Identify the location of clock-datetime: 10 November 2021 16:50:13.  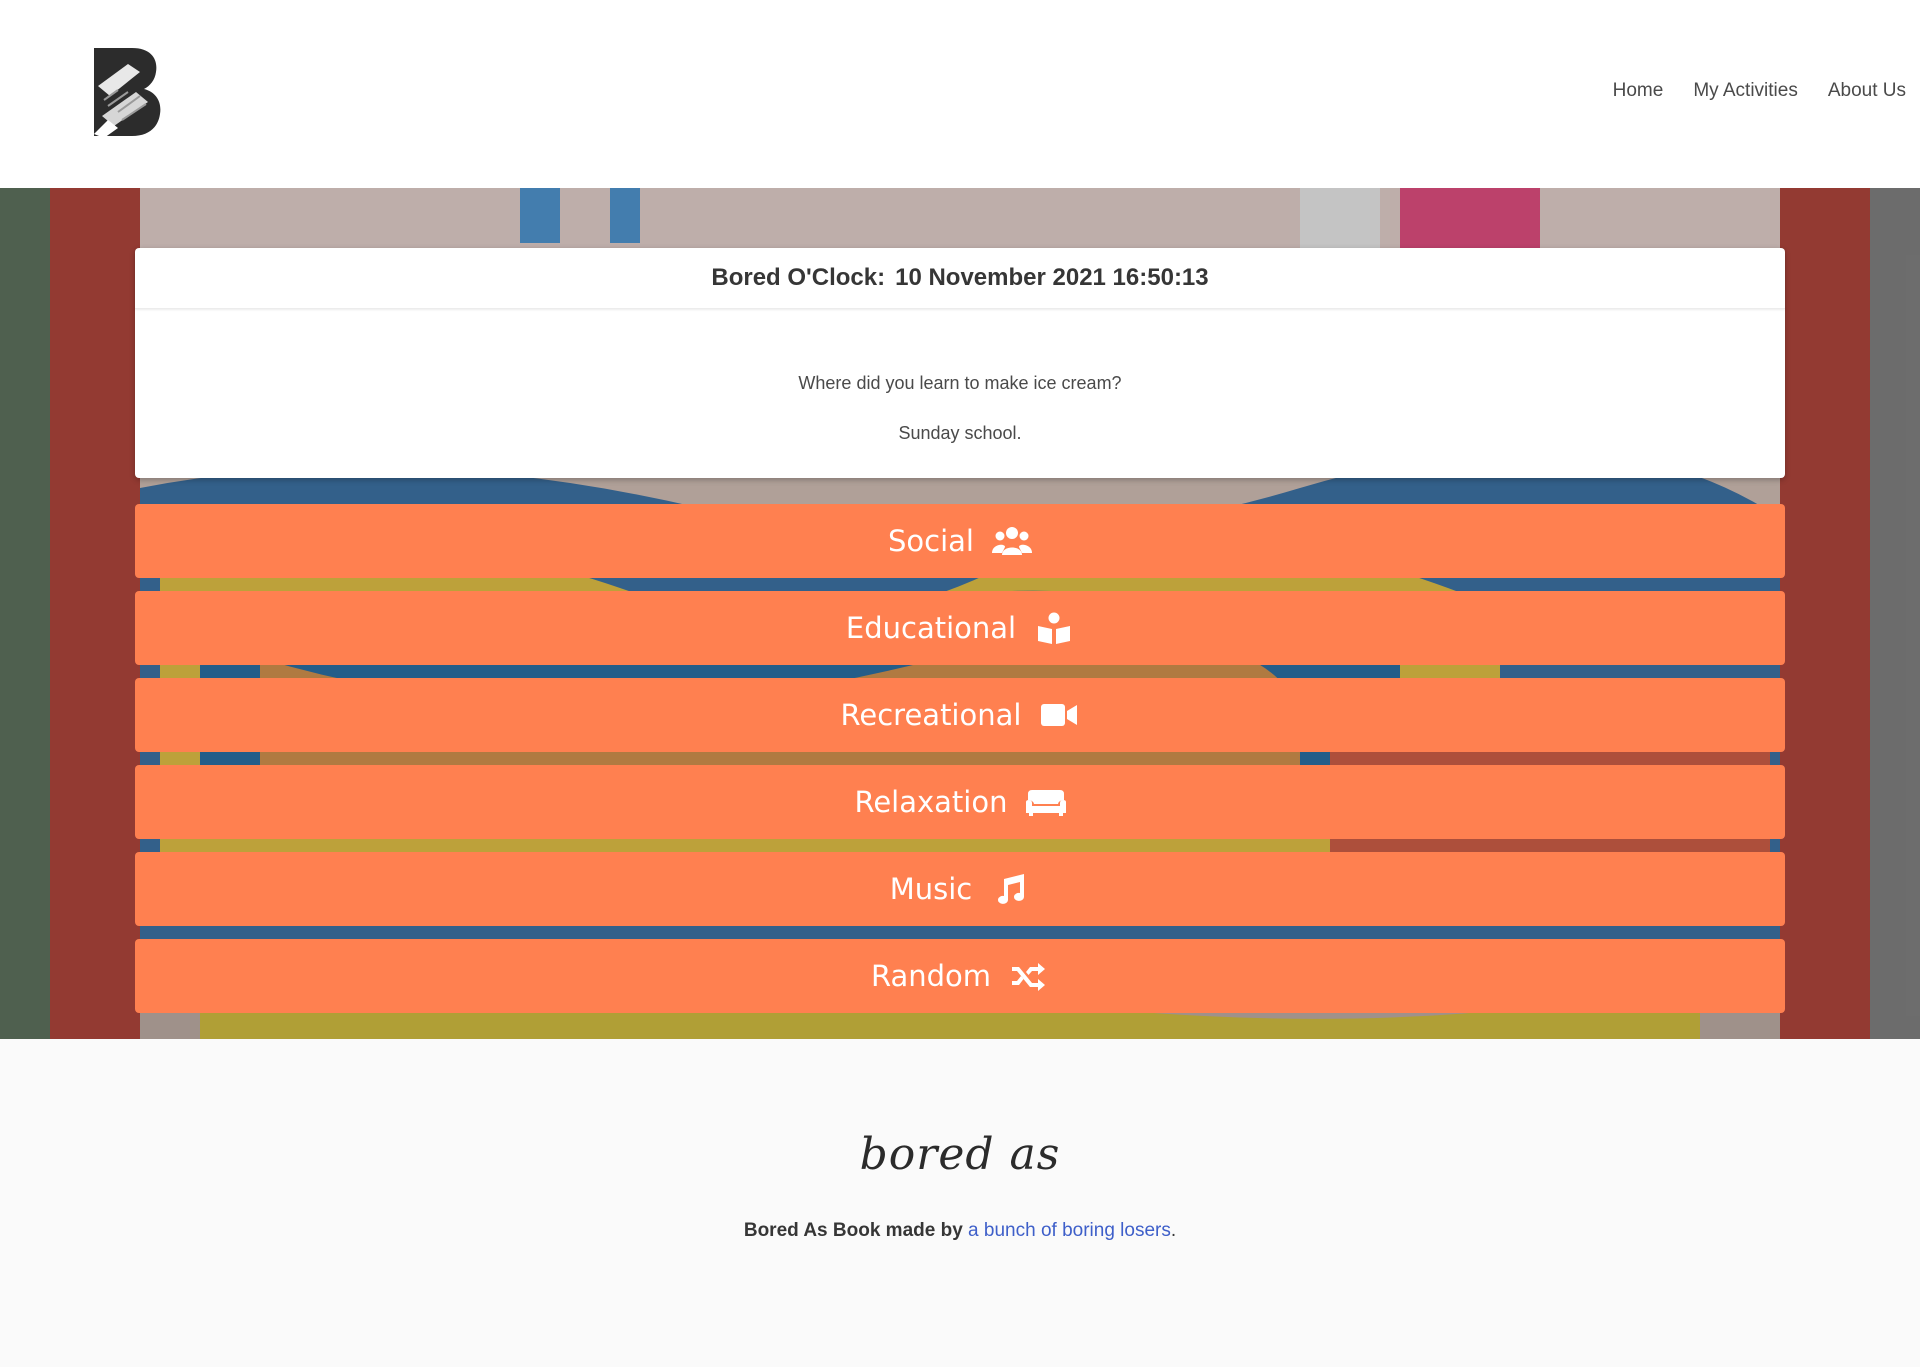
(1052, 277).